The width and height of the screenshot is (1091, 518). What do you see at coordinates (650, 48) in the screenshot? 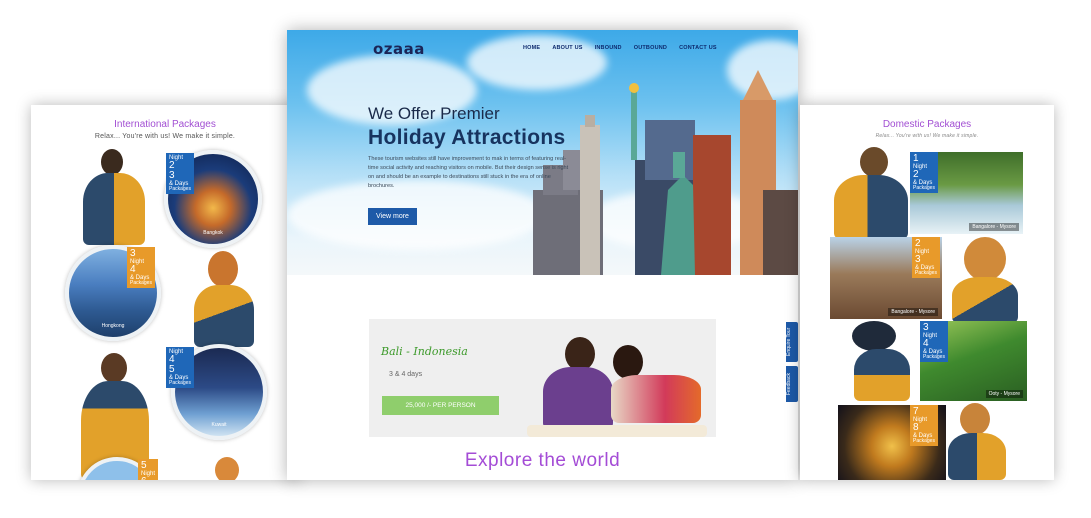
I see `nav-outbound: OUTBOUND` at bounding box center [650, 48].